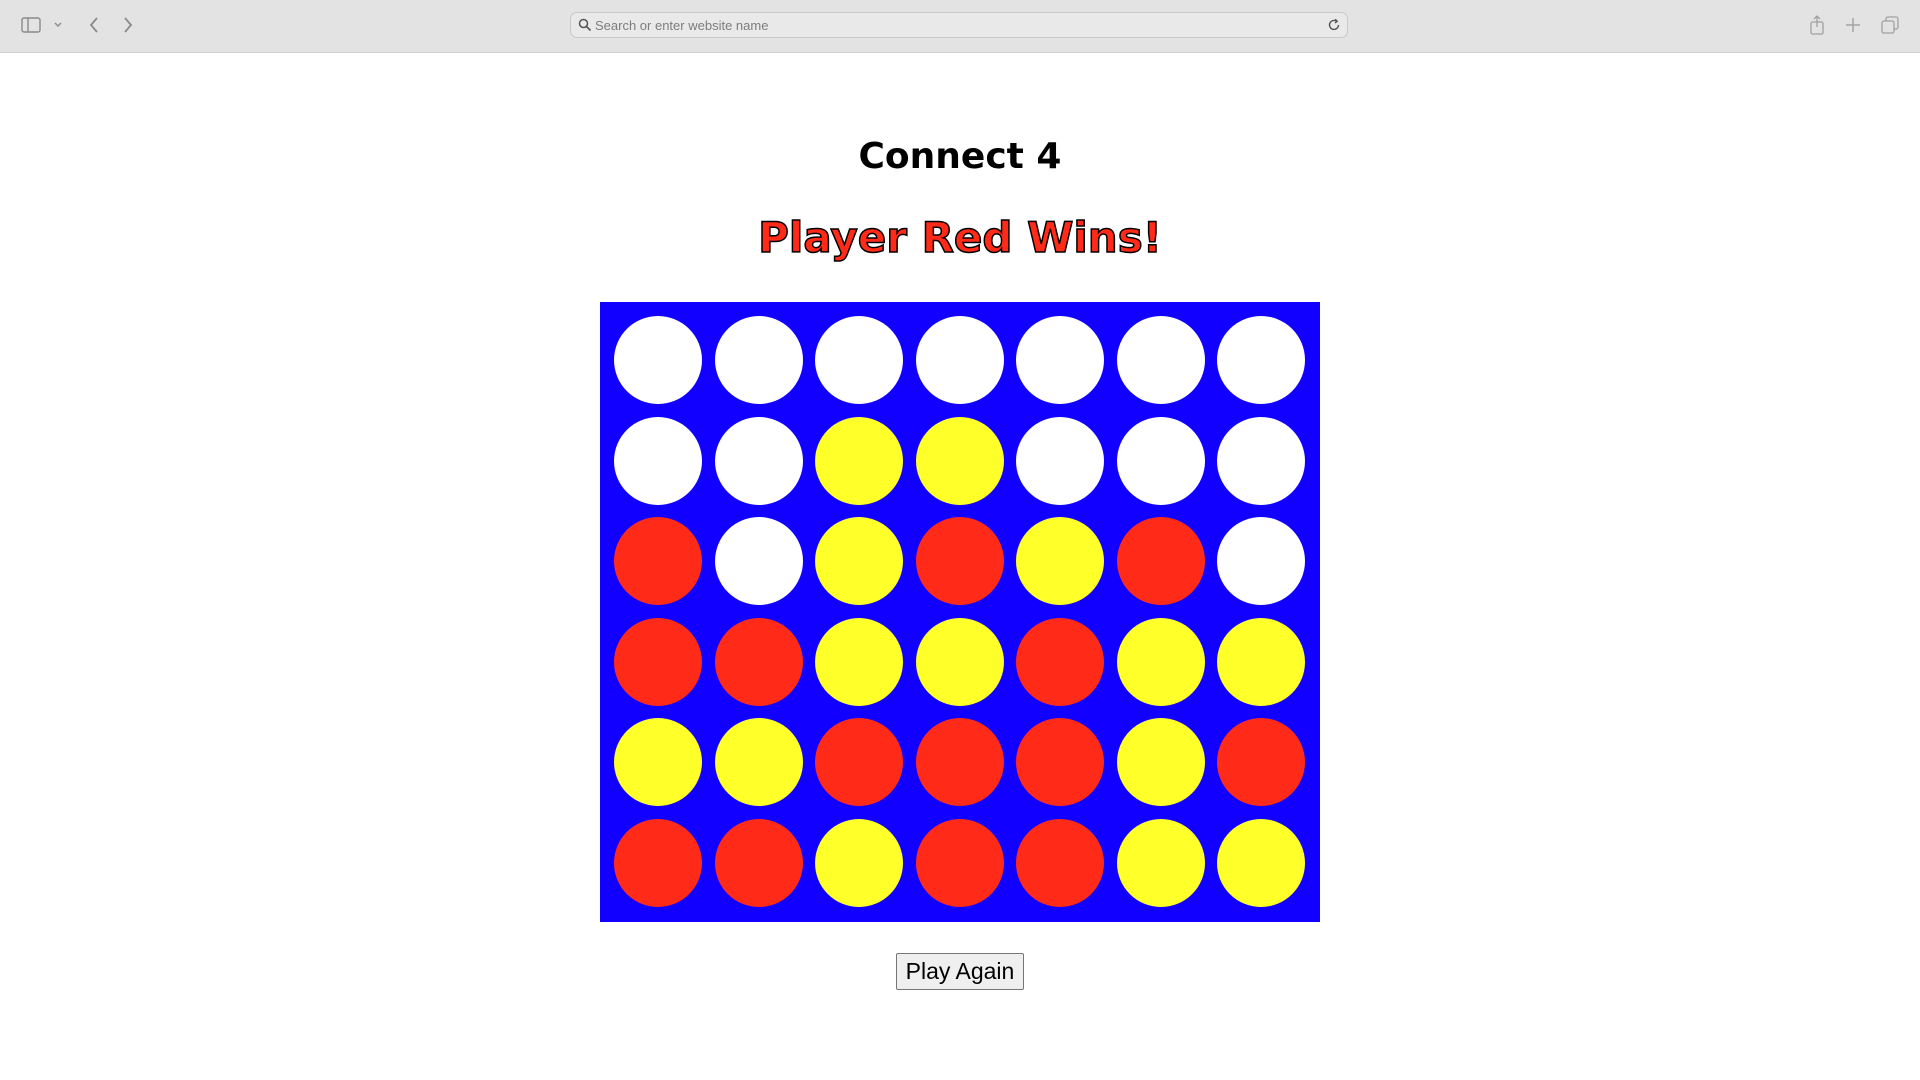 The height and width of the screenshot is (1080, 1920). I want to click on new-tab-icon, so click(1853, 25).